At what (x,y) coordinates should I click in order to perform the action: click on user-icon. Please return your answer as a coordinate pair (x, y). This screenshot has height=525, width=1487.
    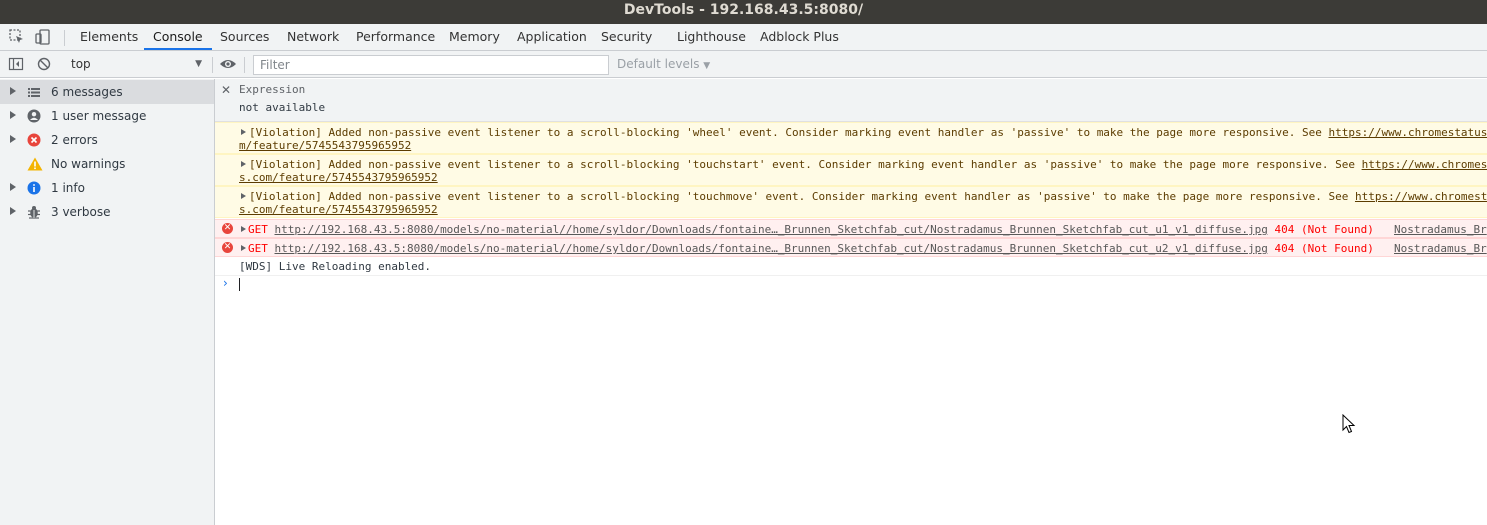
    Looking at the image, I should click on (34, 116).